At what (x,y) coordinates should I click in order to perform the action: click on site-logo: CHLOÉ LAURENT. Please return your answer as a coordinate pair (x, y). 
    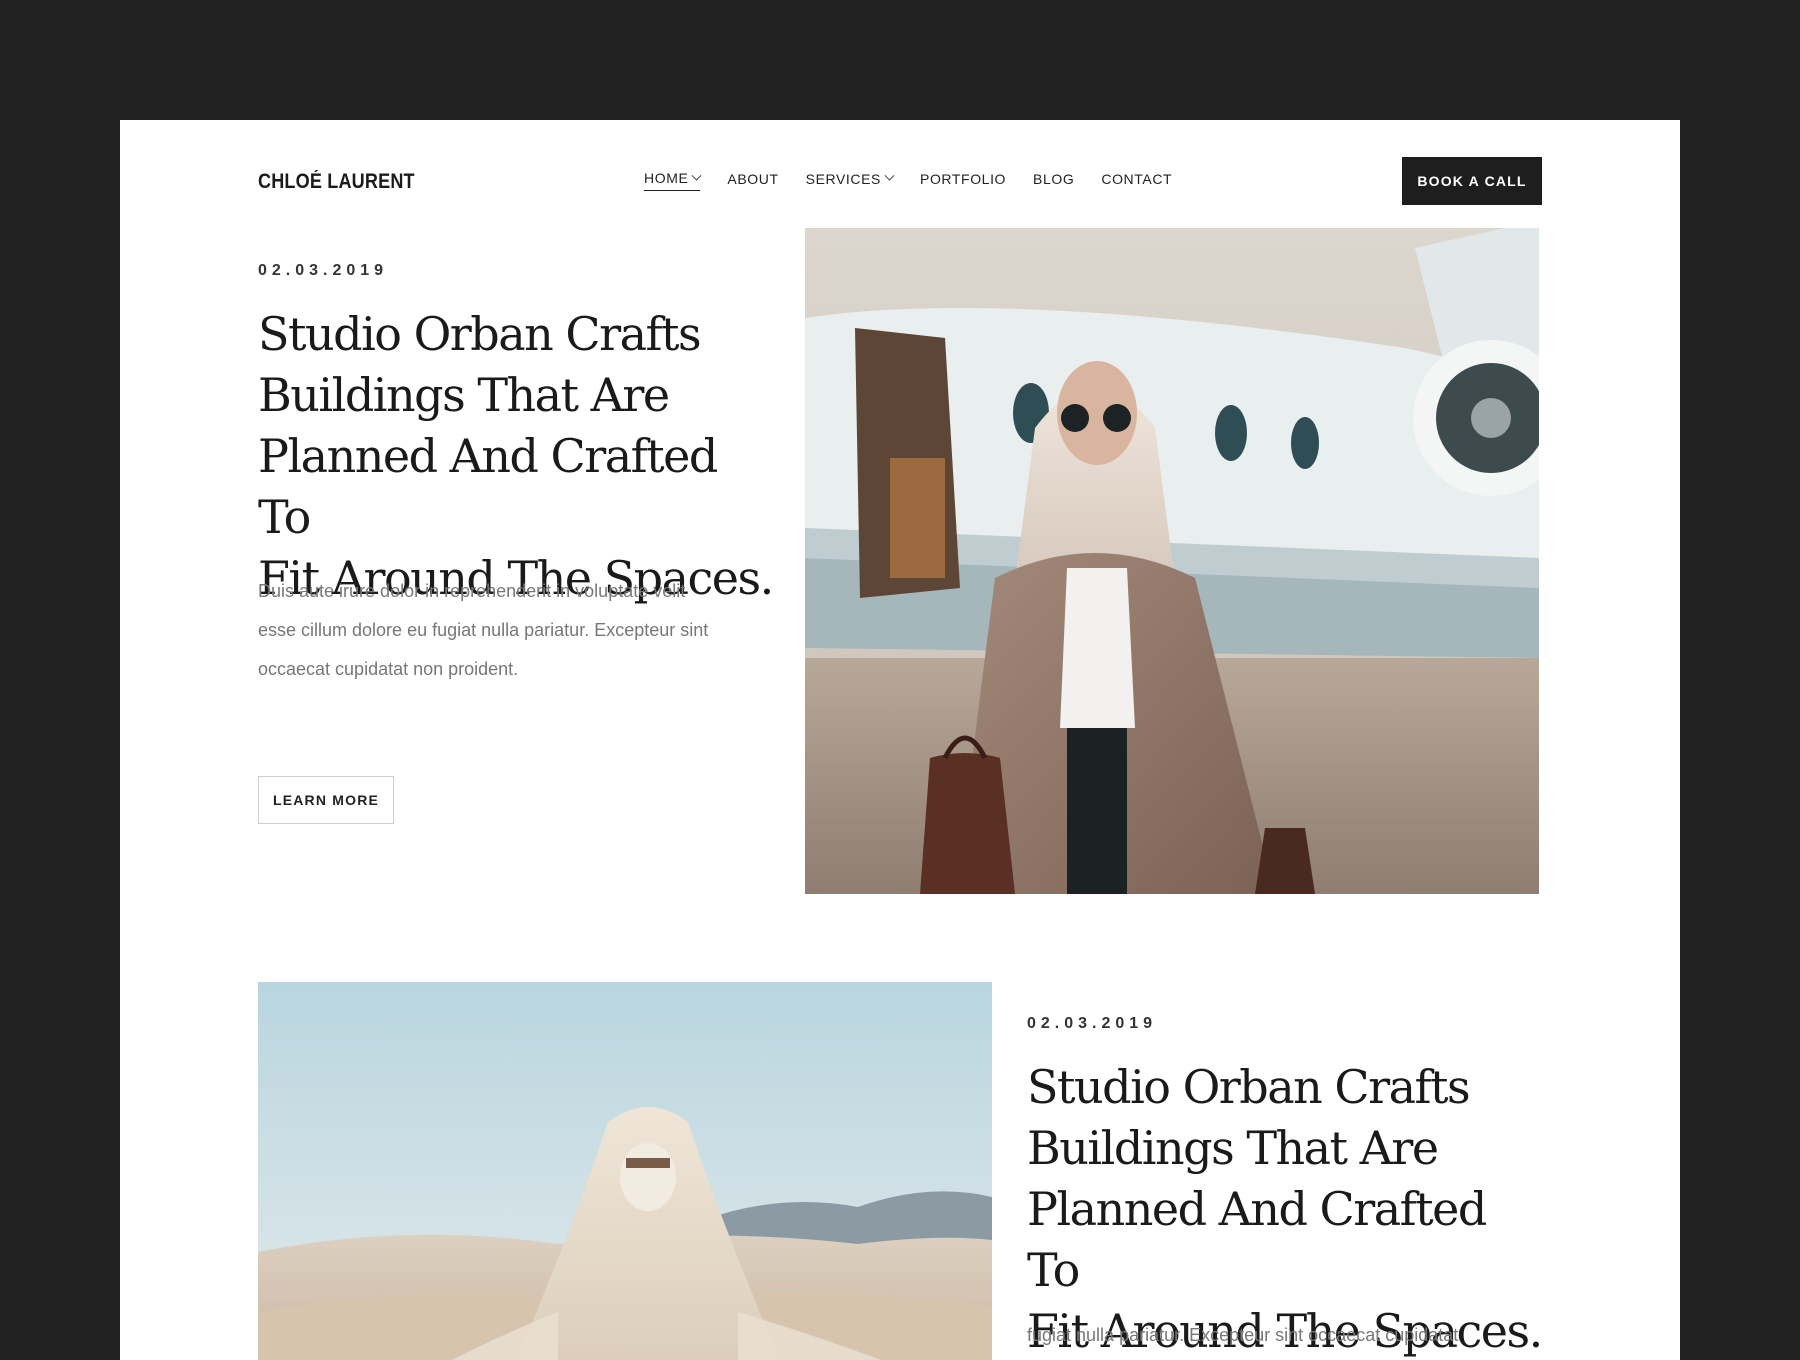
    Looking at the image, I should click on (336, 182).